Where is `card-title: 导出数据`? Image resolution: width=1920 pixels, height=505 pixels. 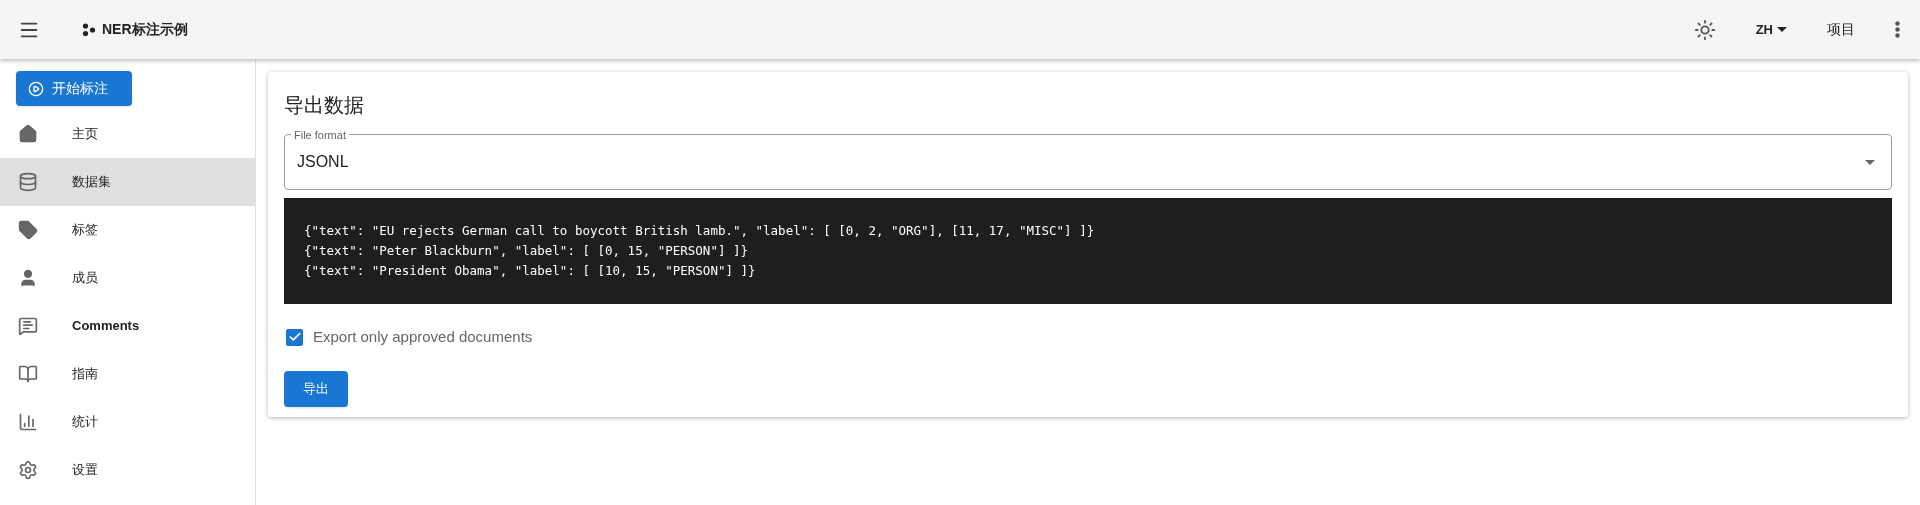 card-title: 导出数据 is located at coordinates (324, 105).